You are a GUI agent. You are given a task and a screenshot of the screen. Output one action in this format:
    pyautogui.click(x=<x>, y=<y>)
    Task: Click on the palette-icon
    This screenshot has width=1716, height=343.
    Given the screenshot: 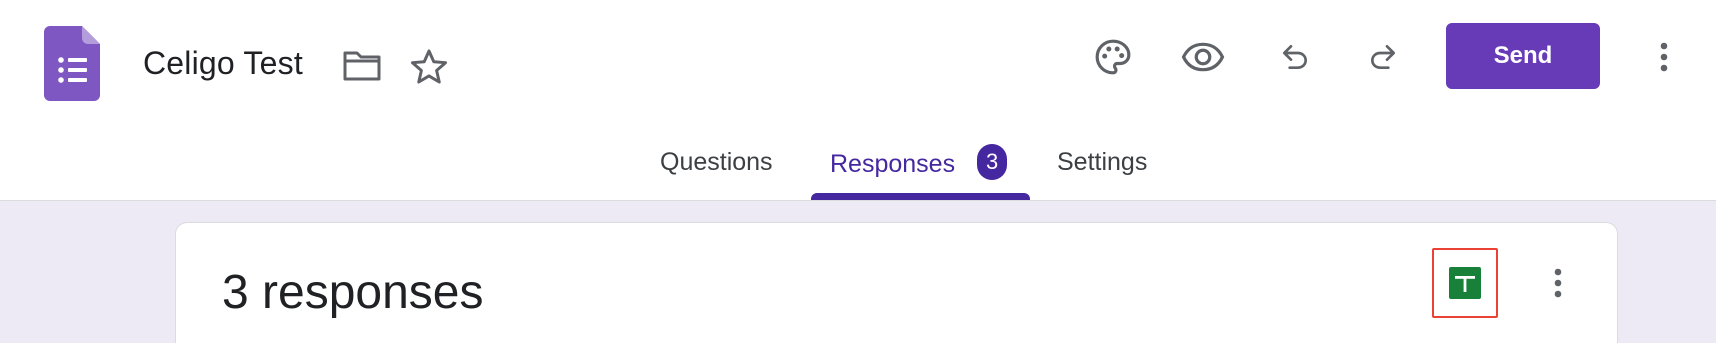 What is the action you would take?
    pyautogui.click(x=1113, y=57)
    